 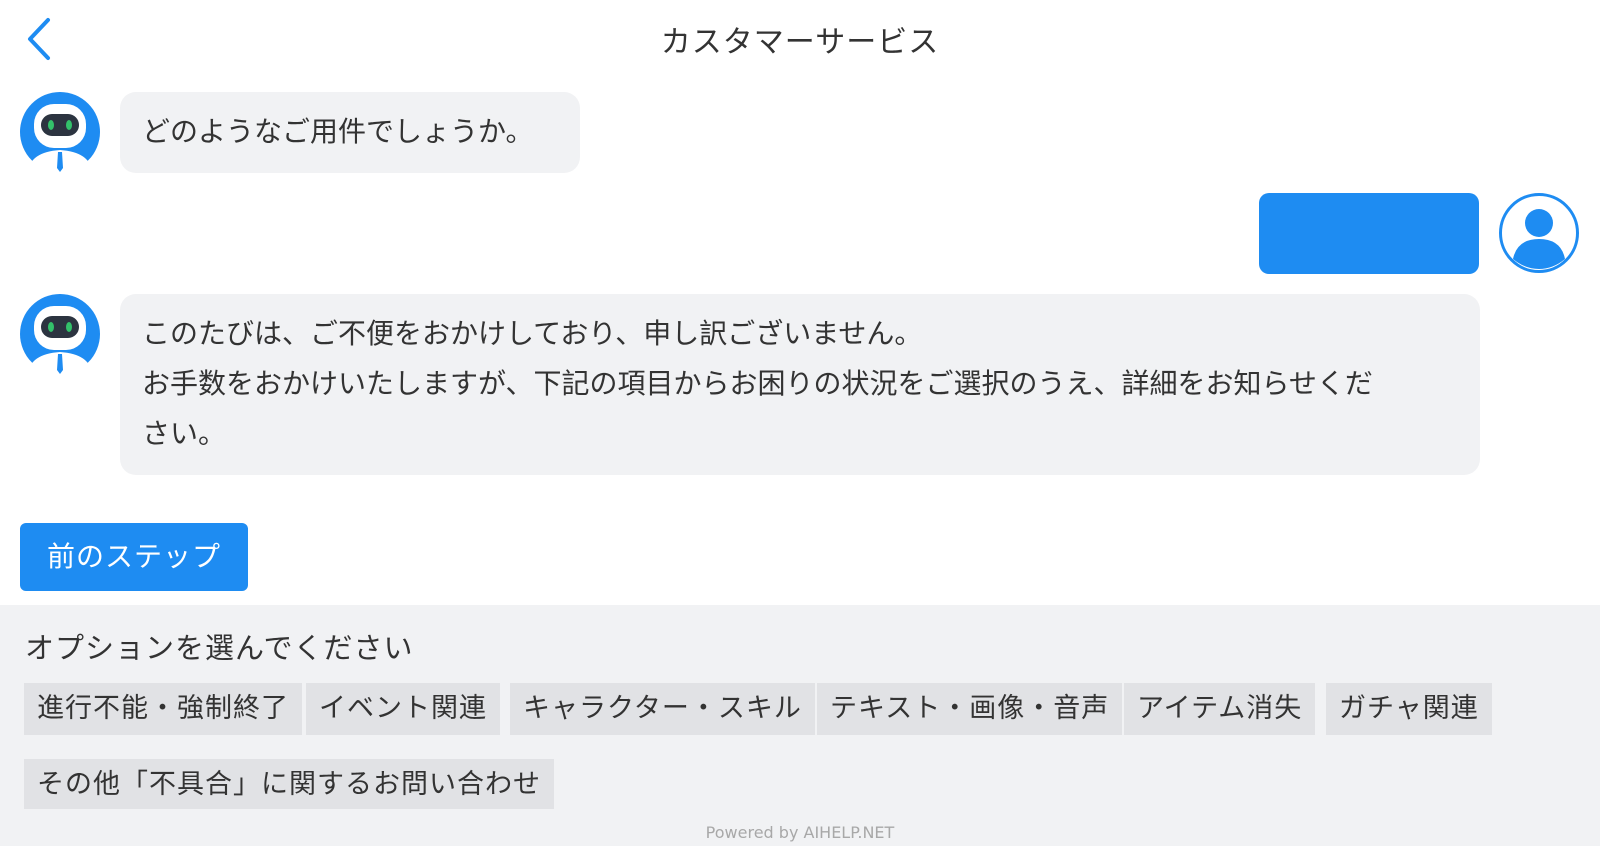 What do you see at coordinates (403, 709) in the screenshot?
I see `option-event: イベント関連` at bounding box center [403, 709].